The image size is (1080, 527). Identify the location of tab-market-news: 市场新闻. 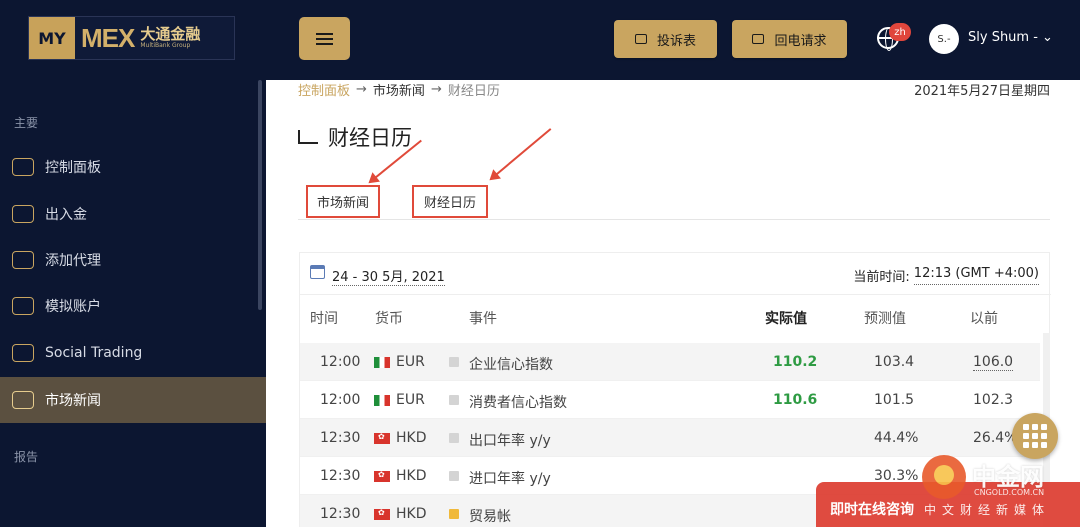
(343, 201).